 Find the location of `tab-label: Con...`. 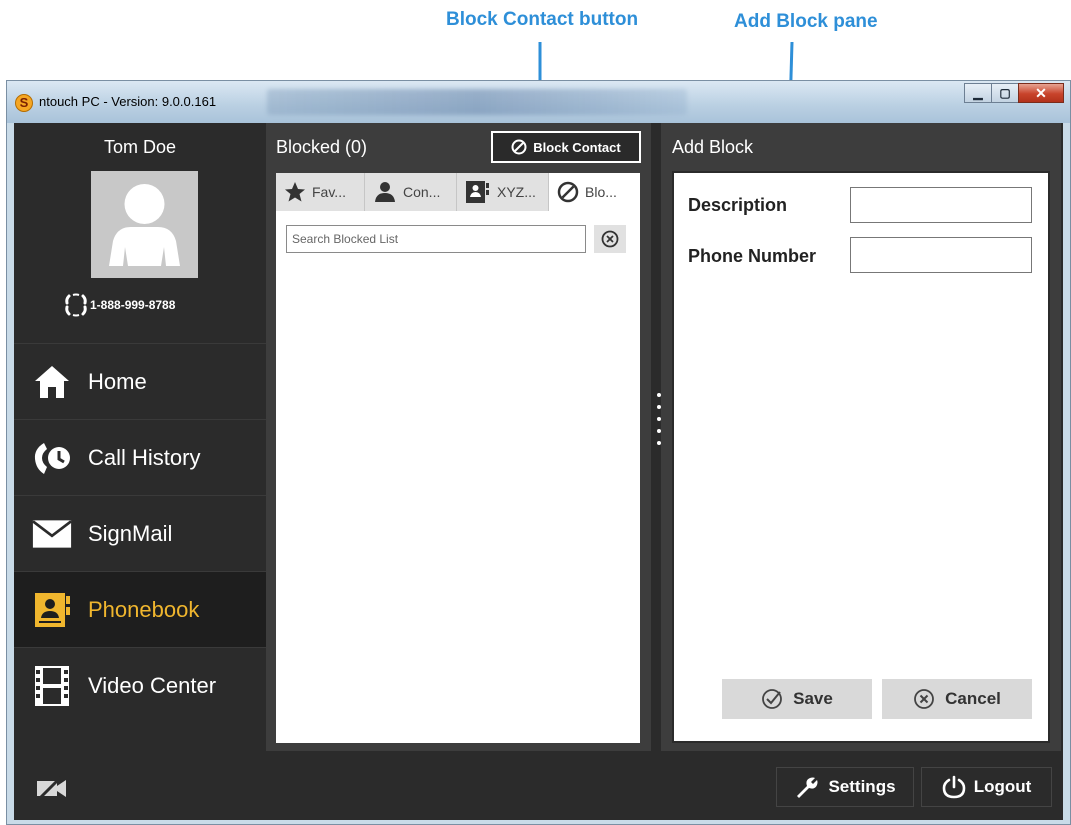

tab-label: Con... is located at coordinates (422, 192).